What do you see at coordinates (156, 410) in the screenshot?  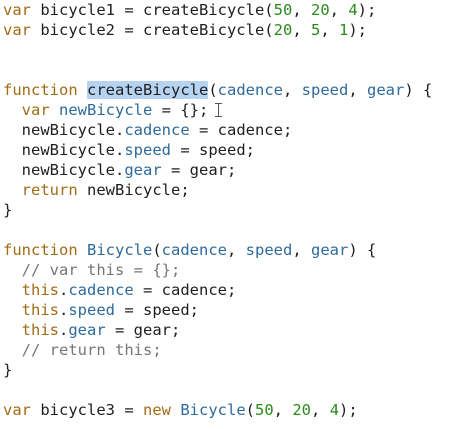 I see `keyword-token: new` at bounding box center [156, 410].